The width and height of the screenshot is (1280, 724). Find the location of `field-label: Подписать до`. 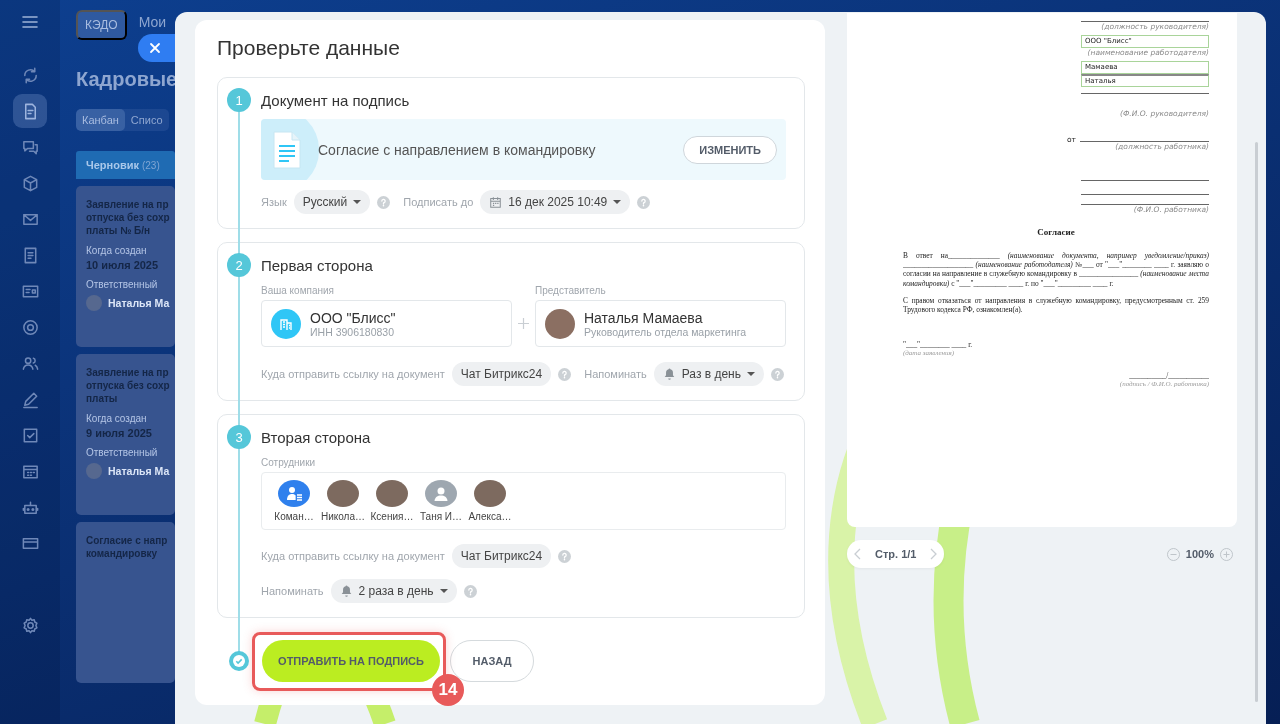

field-label: Подписать до is located at coordinates (438, 202).